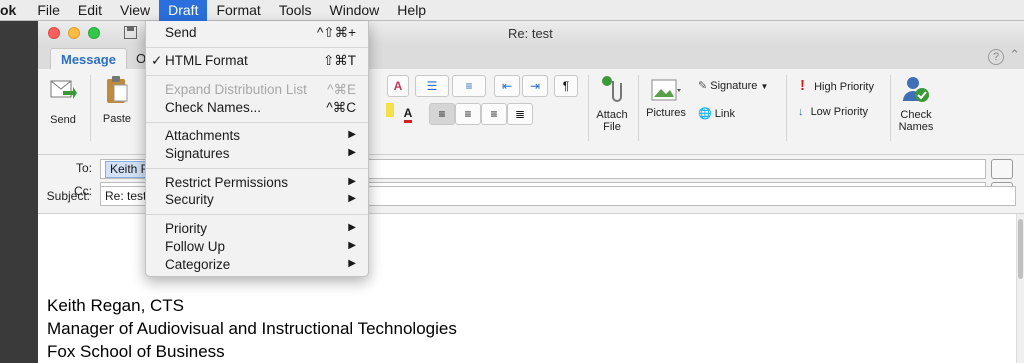 This screenshot has width=1024, height=363. I want to click on align-center-button: ≡, so click(468, 114).